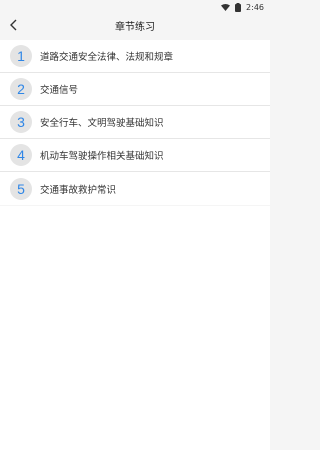  Describe the element at coordinates (78, 190) in the screenshot. I see `chapter-title: 交通事故救护常识` at that location.